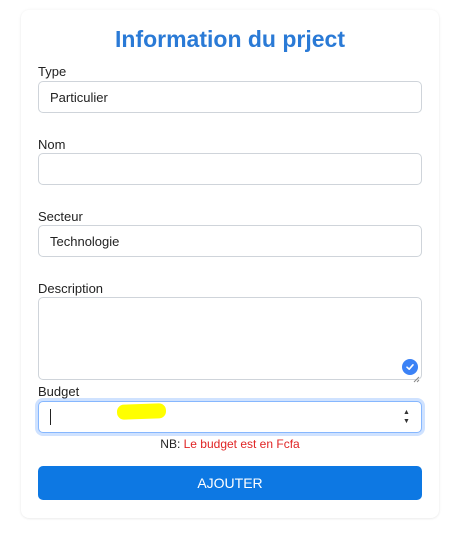  What do you see at coordinates (230, 483) in the screenshot?
I see `ajouter-button: AJOUTER` at bounding box center [230, 483].